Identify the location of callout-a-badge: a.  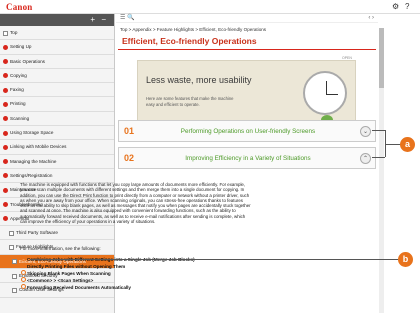
(407, 144).